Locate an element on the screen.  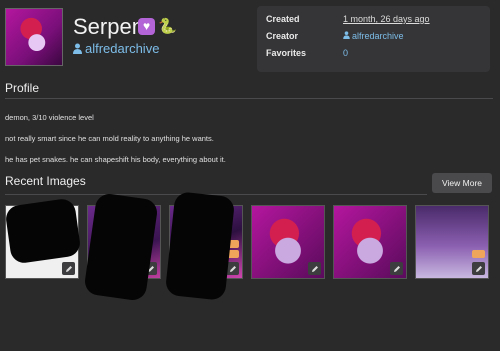
created-label: Created is located at coordinates (283, 19).